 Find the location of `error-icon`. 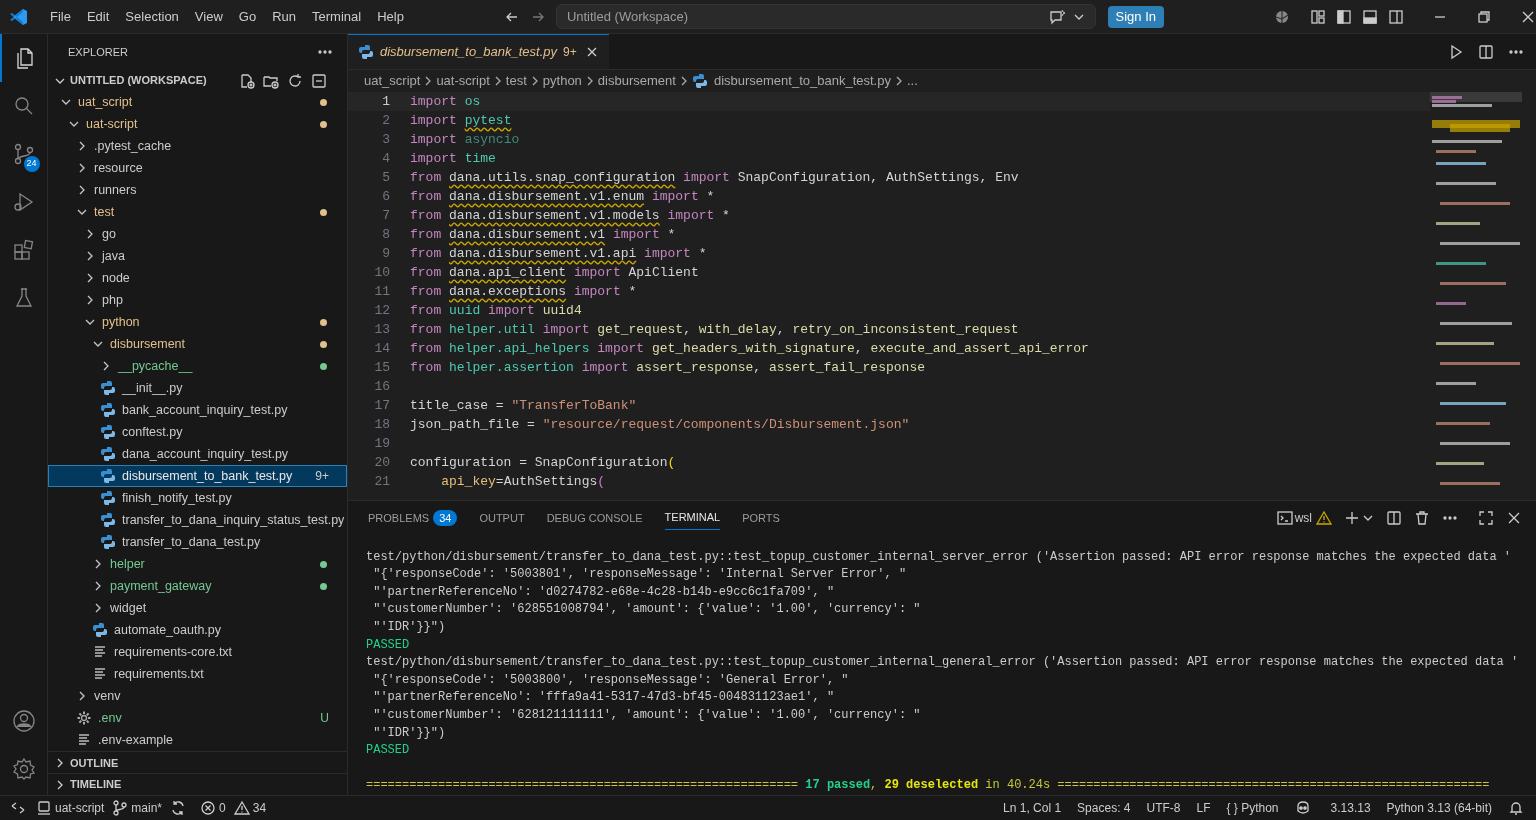

error-icon is located at coordinates (208, 808).